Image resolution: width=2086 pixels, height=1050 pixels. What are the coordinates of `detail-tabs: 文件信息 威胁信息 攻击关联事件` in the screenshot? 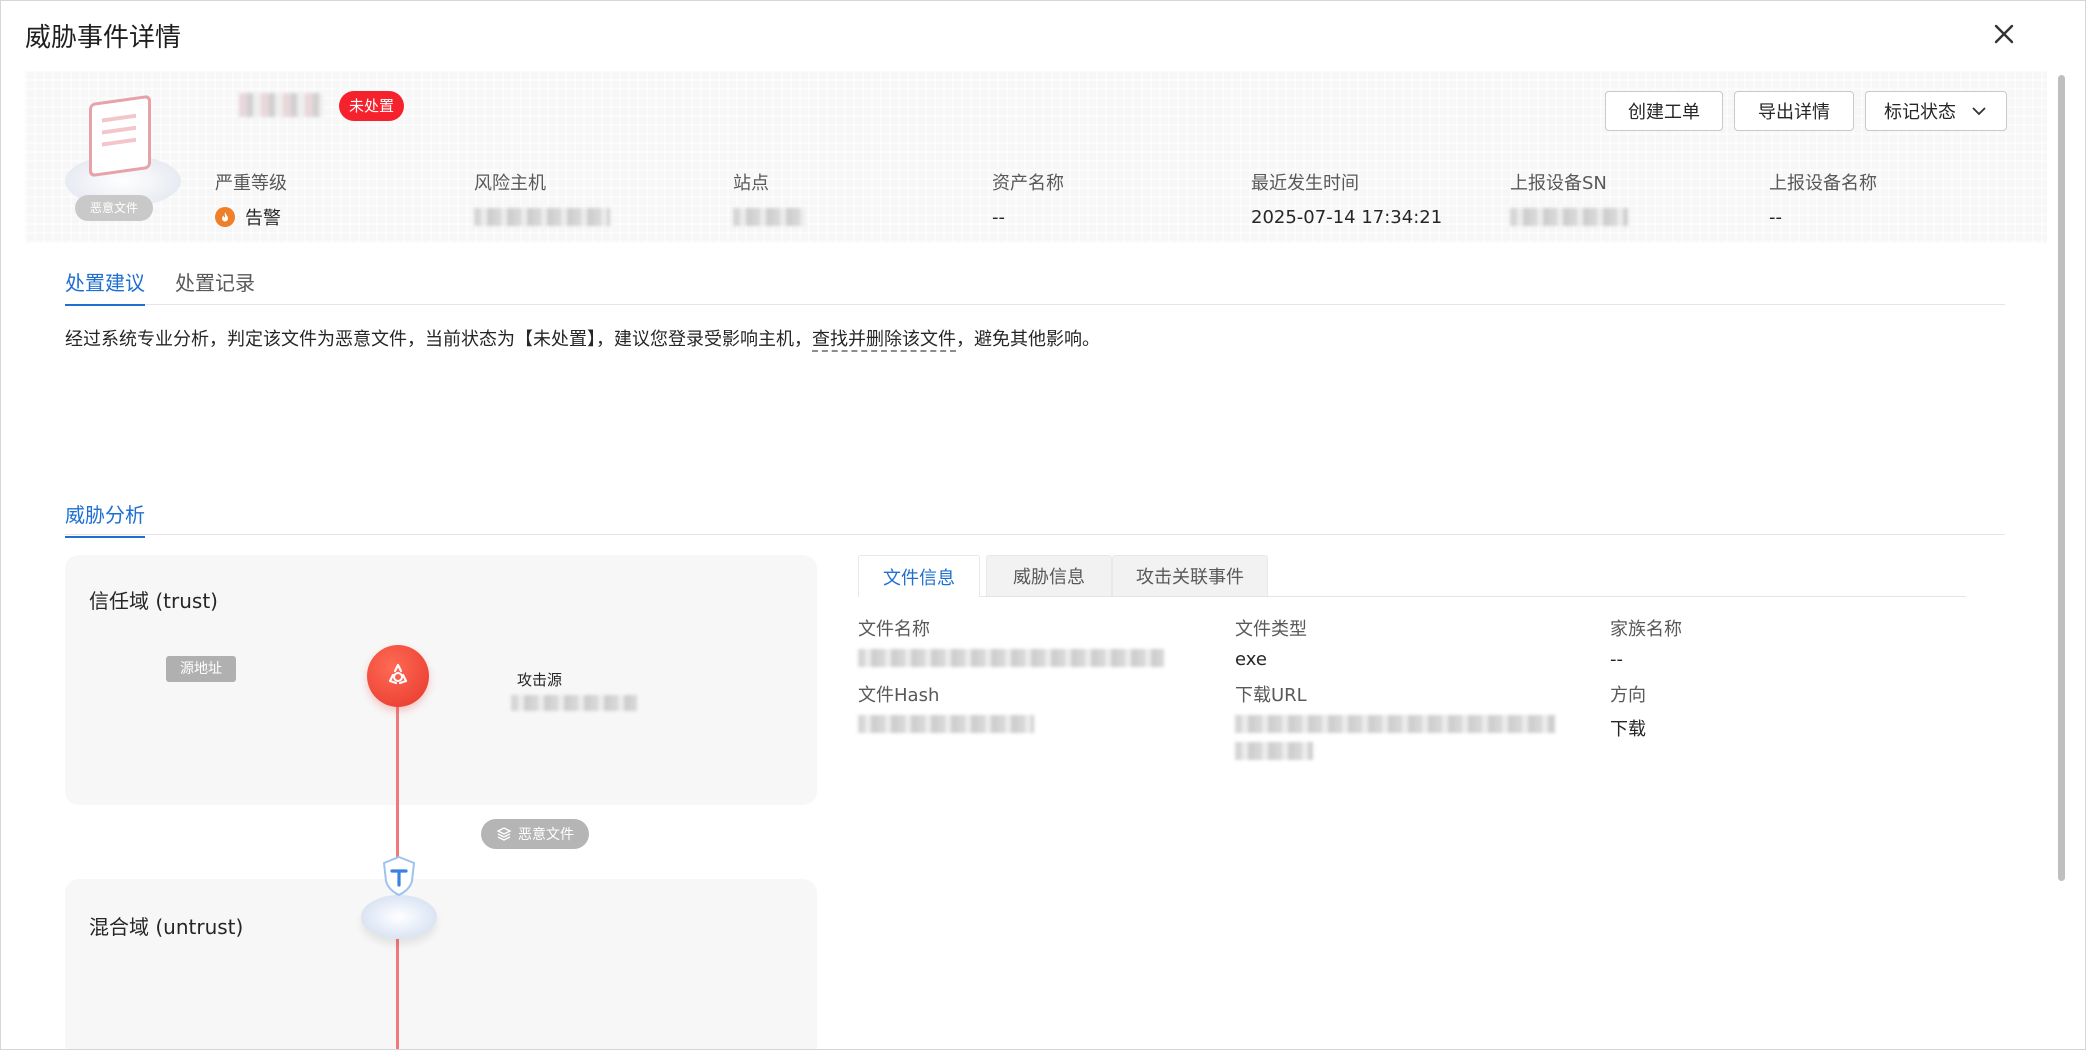 It's located at (1412, 576).